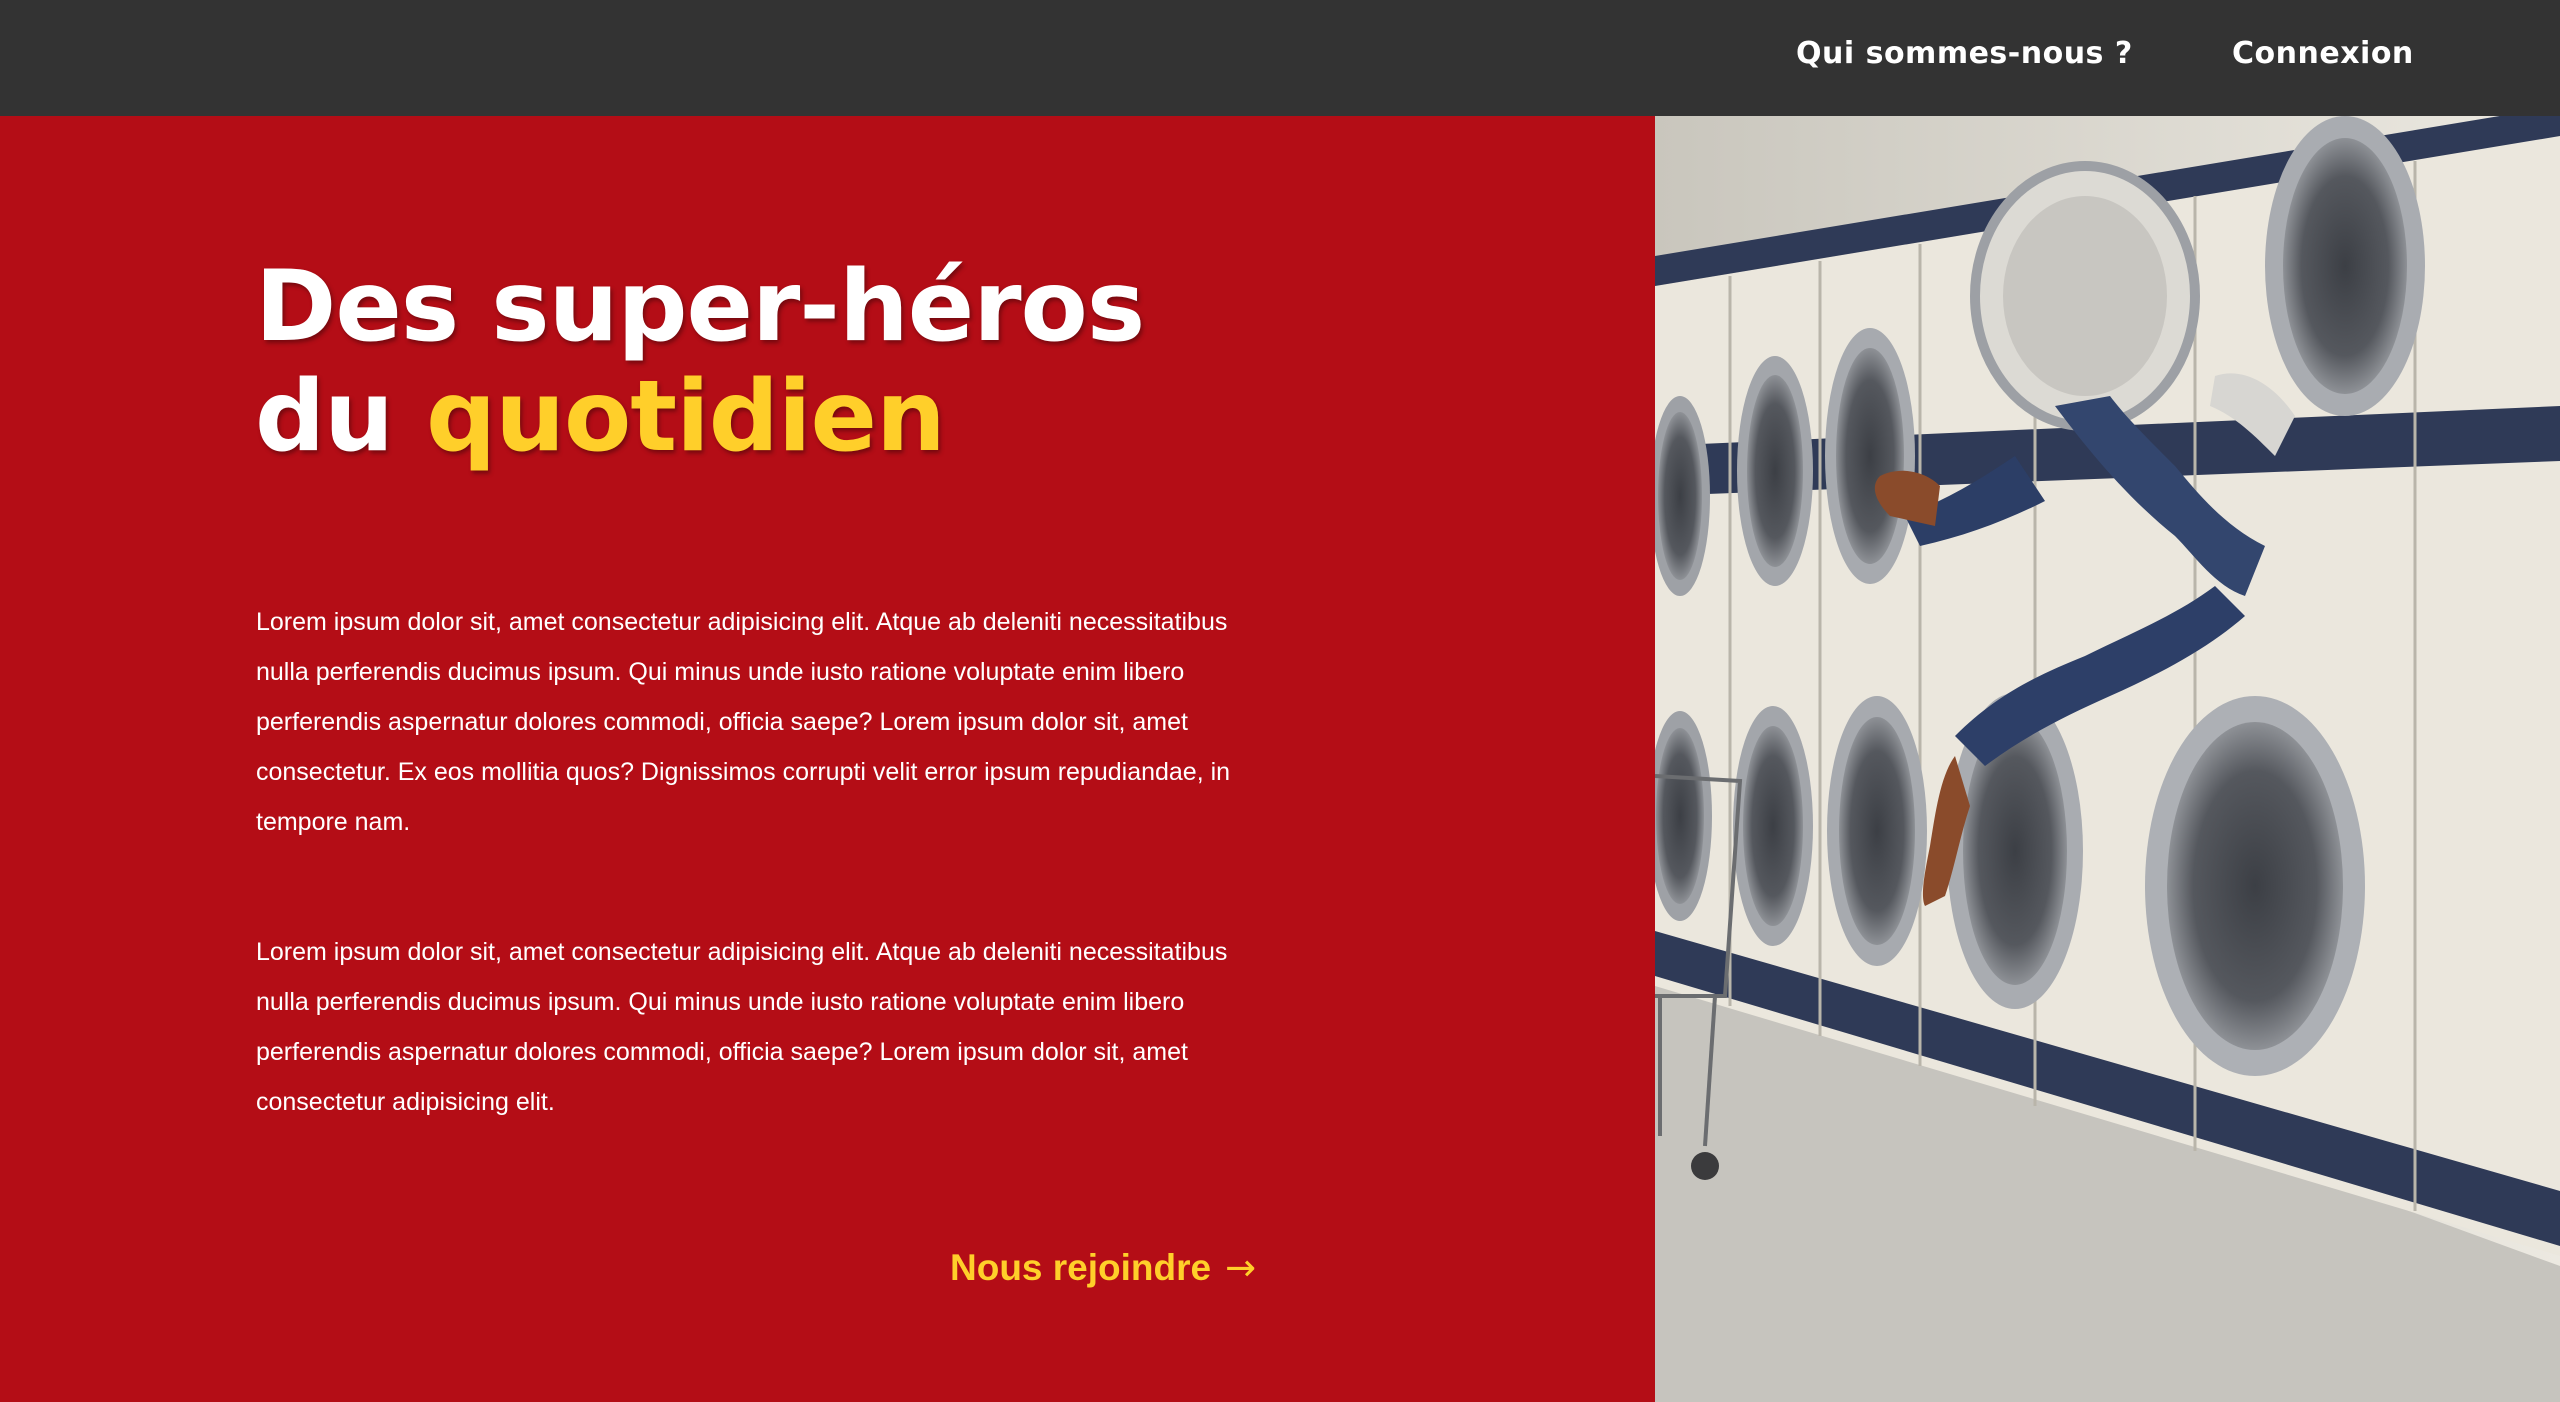  What do you see at coordinates (1964, 53) in the screenshot?
I see `nav-link-about: Qui sommes-nous ?` at bounding box center [1964, 53].